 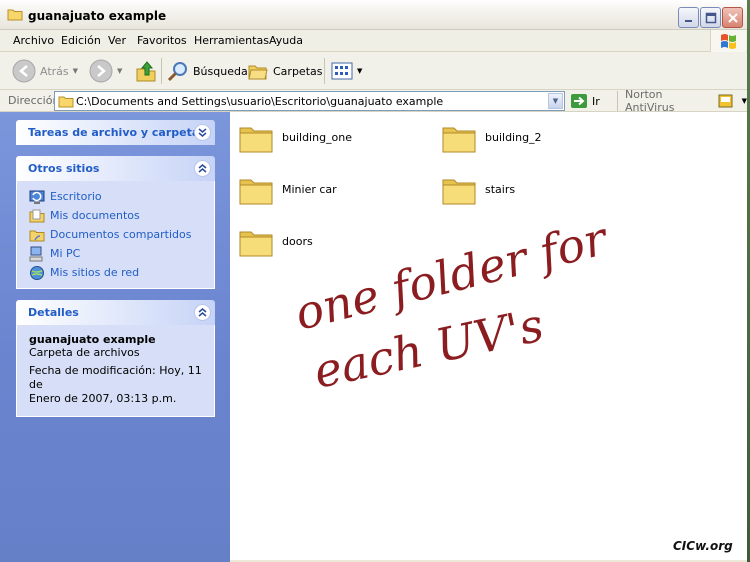 I want to click on menu-ver: Ver, so click(x=117, y=40).